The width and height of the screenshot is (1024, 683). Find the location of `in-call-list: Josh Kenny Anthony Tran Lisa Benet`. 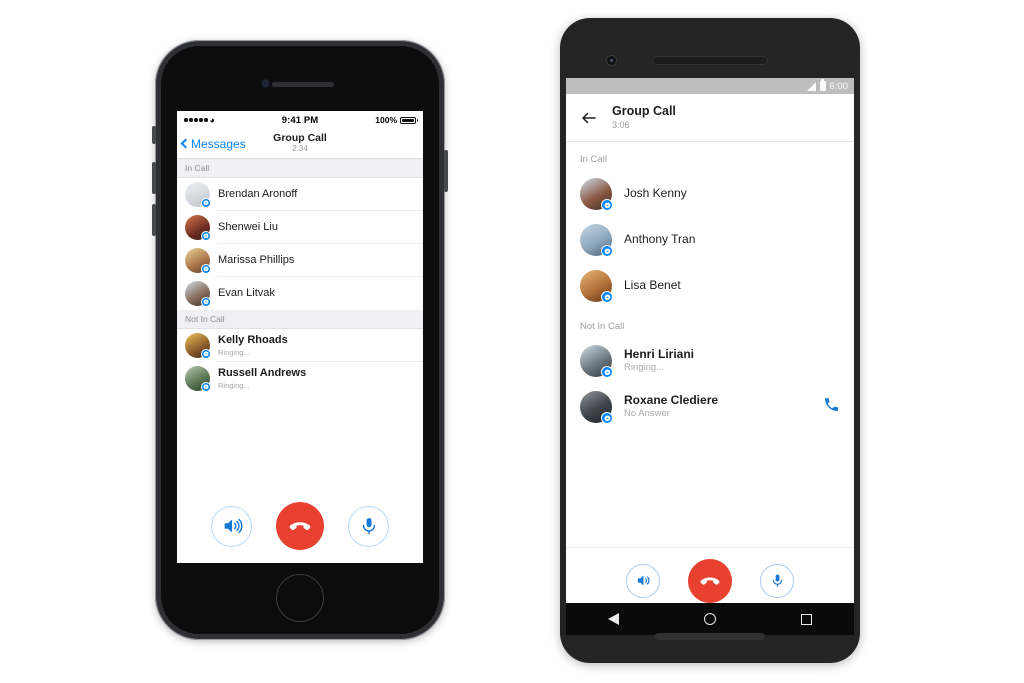

in-call-list: Josh Kenny Anthony Tran Lisa Benet is located at coordinates (710, 240).